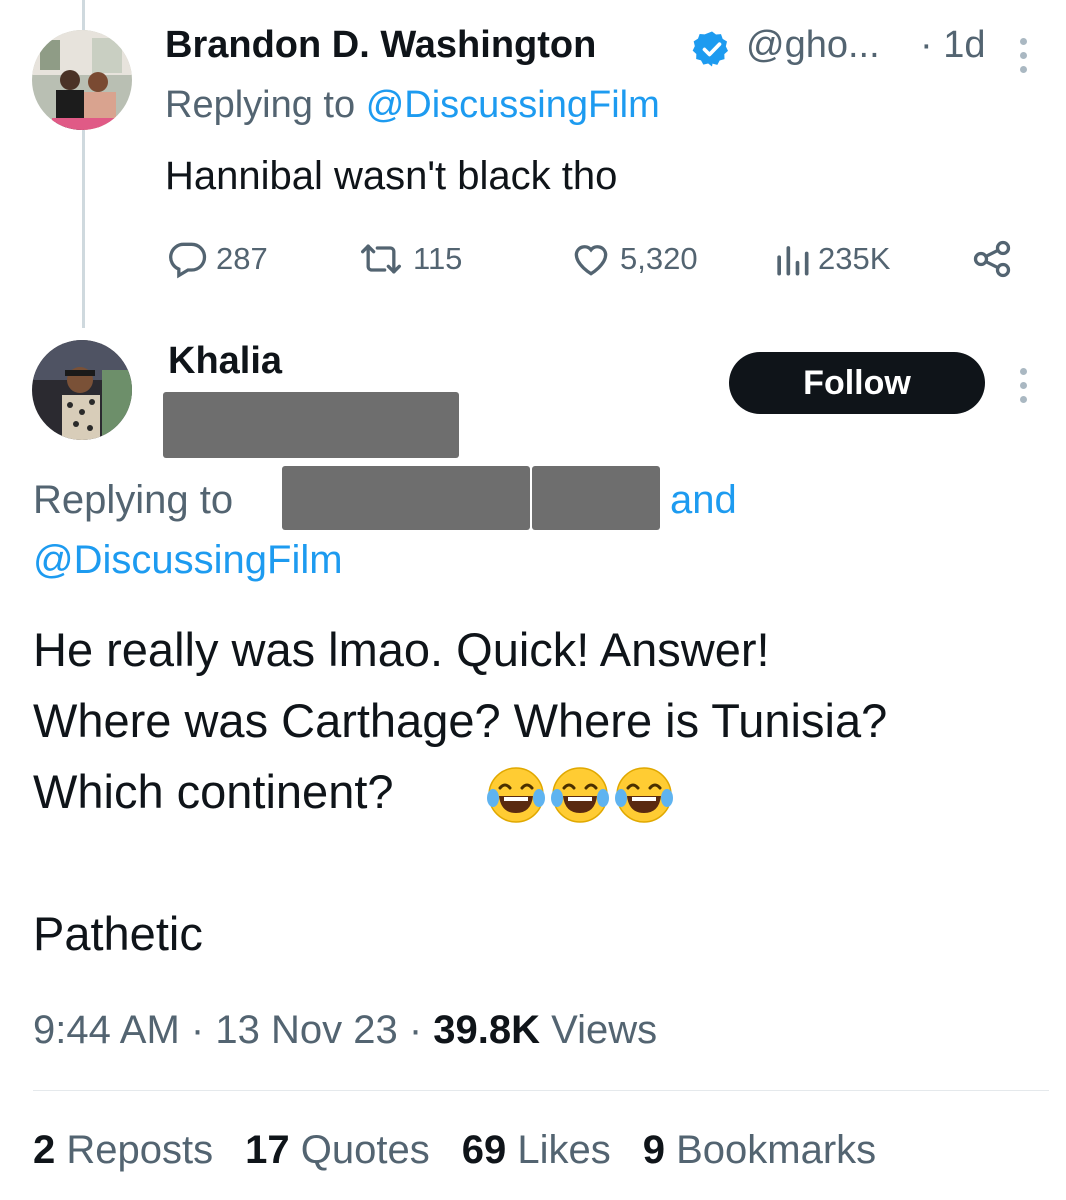  I want to click on reposts-count: 2, so click(44, 1150).